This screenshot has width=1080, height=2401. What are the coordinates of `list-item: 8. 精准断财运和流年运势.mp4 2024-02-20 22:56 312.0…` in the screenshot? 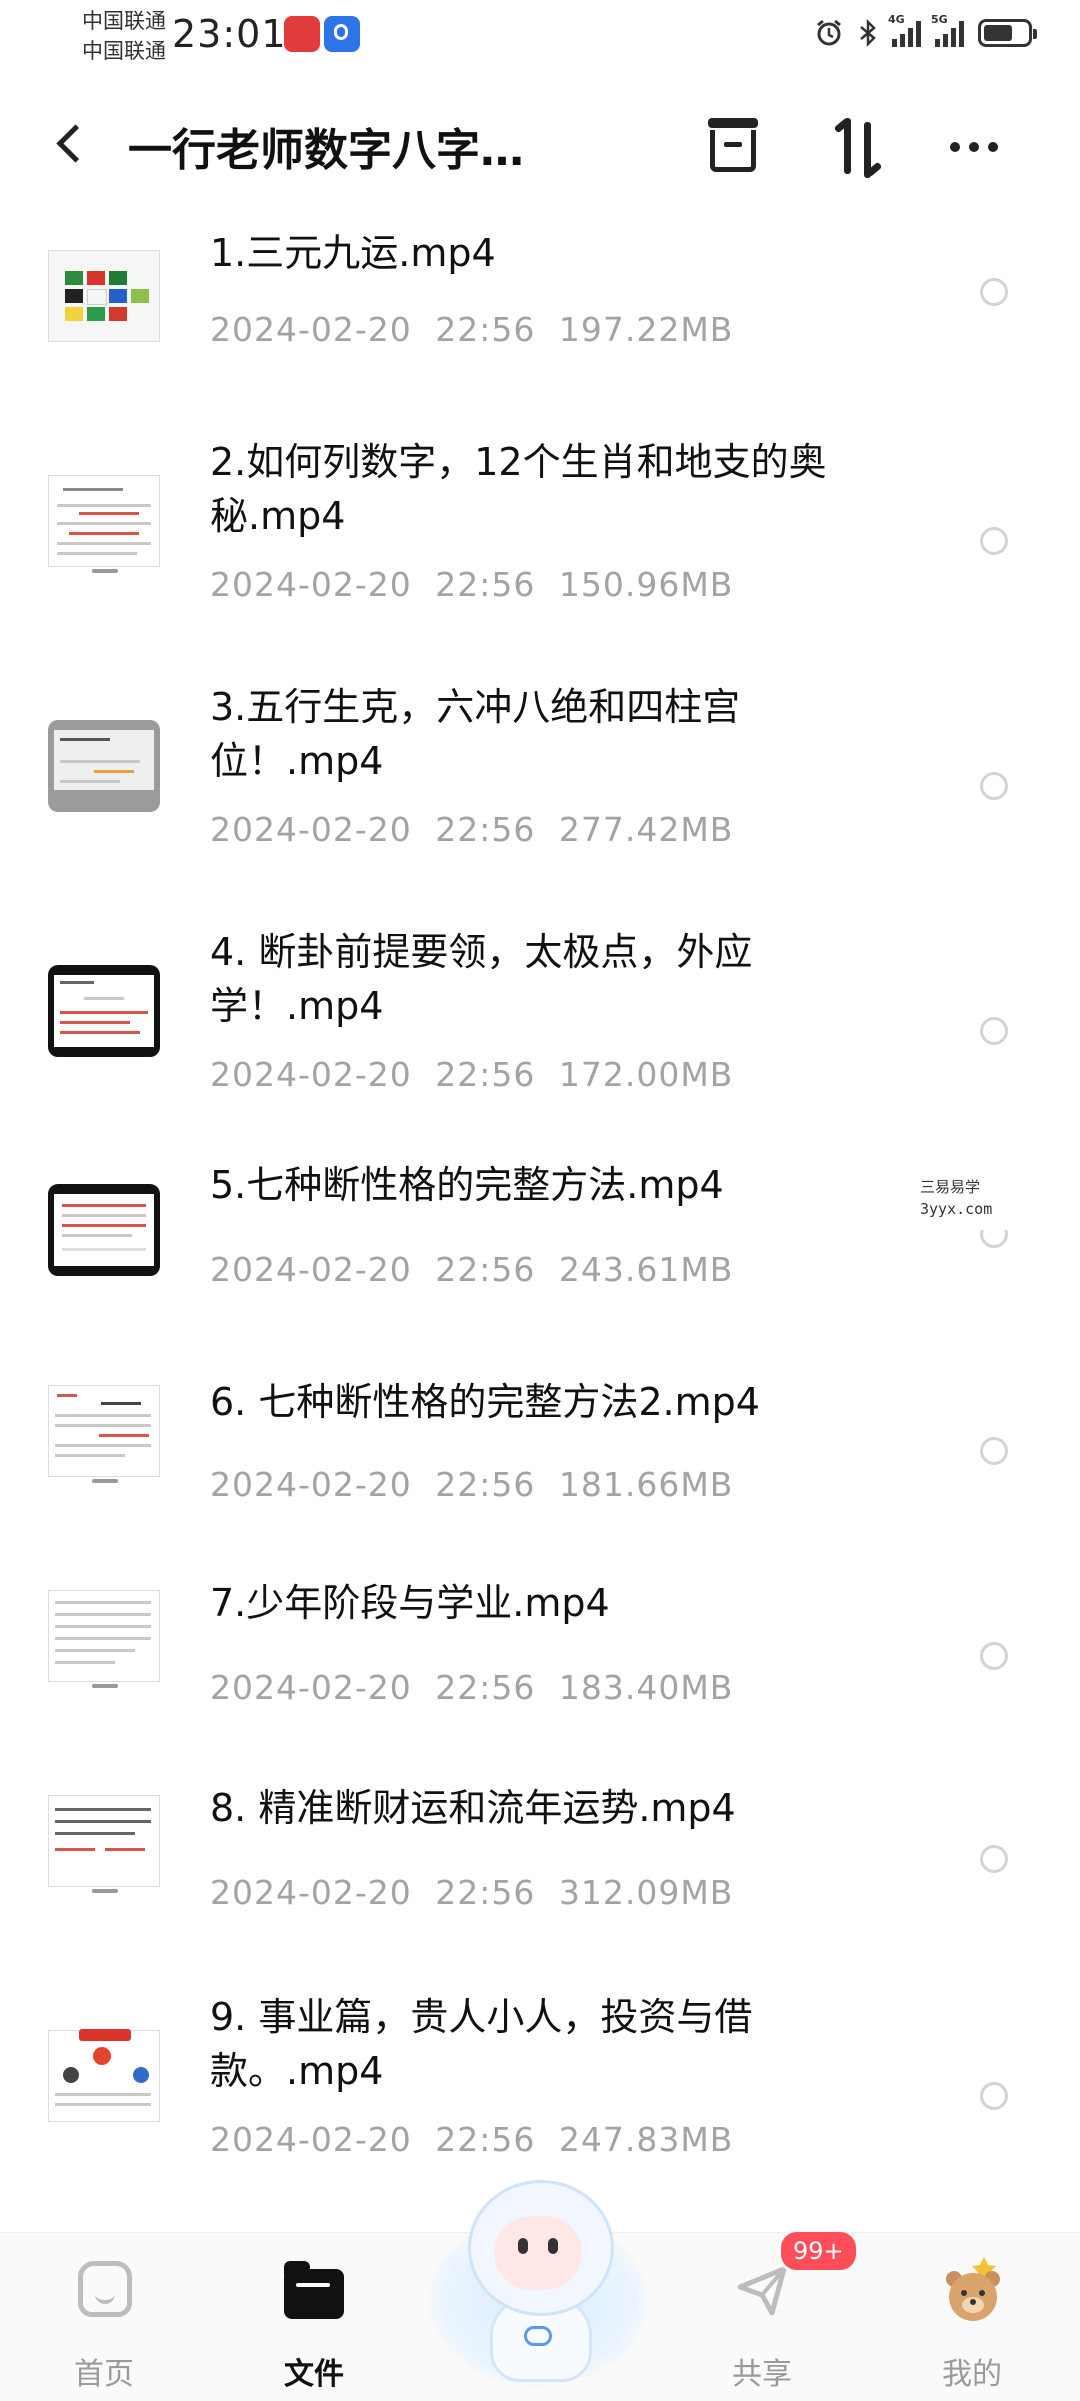 It's located at (540, 1885).